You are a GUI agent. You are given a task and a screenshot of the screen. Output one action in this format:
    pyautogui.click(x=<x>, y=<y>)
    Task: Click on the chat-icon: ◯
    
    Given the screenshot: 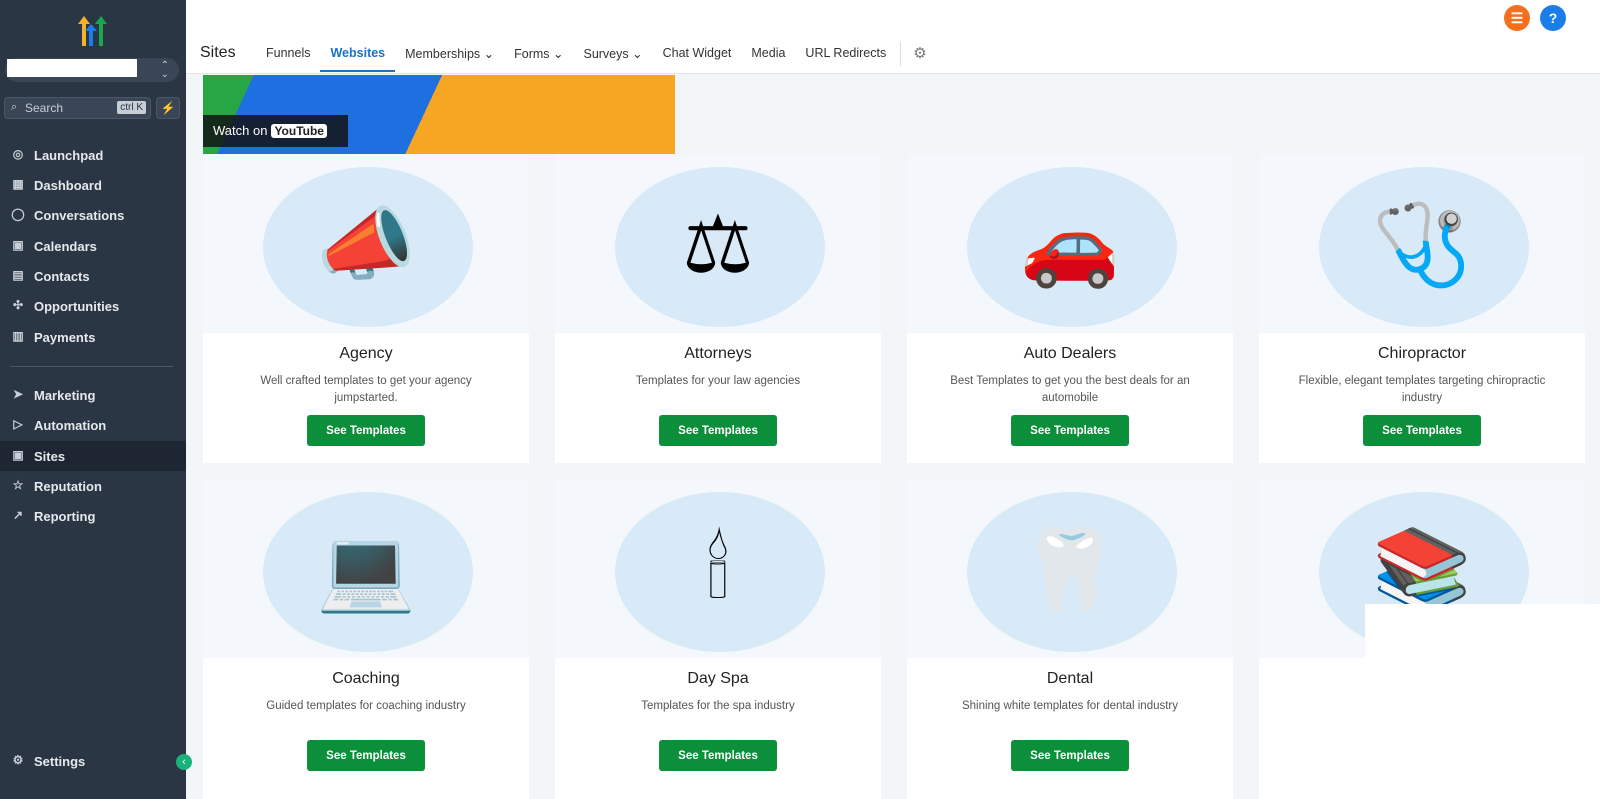 What is the action you would take?
    pyautogui.click(x=18, y=214)
    